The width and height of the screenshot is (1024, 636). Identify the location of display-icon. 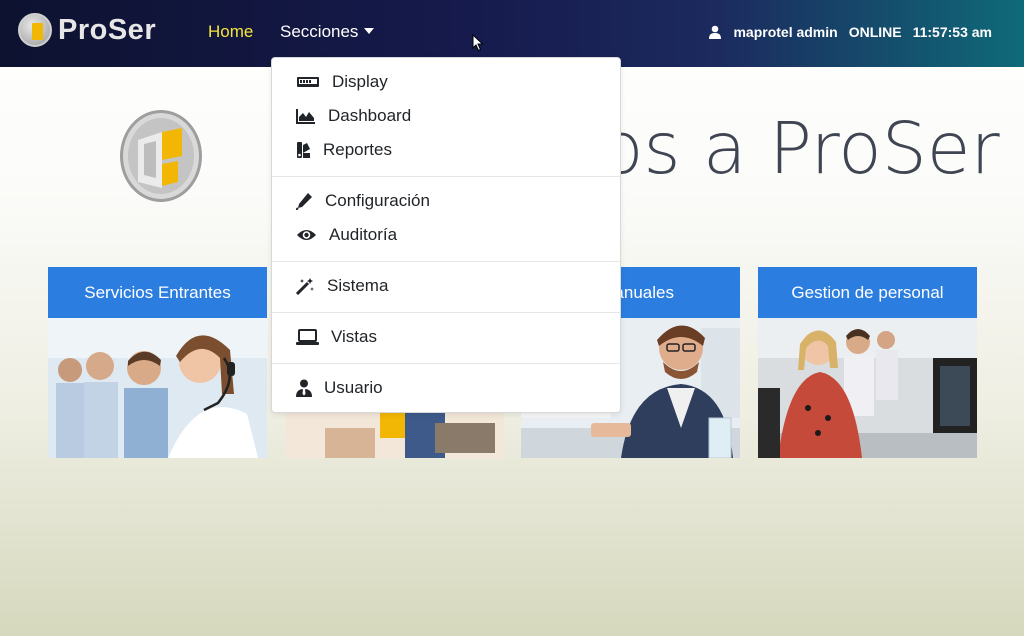
(308, 82).